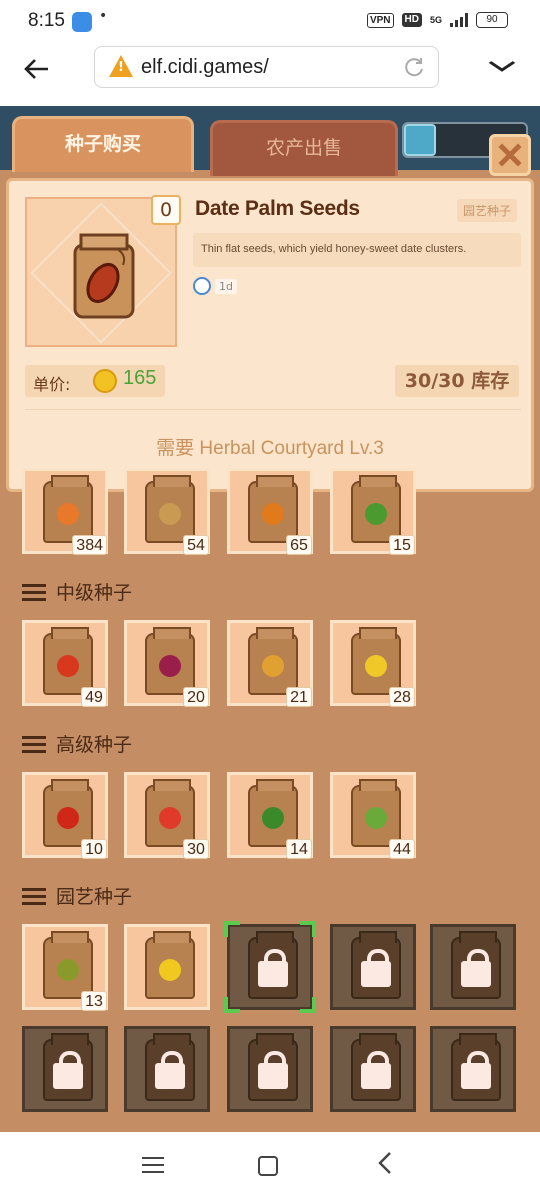 The width and height of the screenshot is (540, 1200). I want to click on owned-quantity-badge: 0, so click(166, 210).